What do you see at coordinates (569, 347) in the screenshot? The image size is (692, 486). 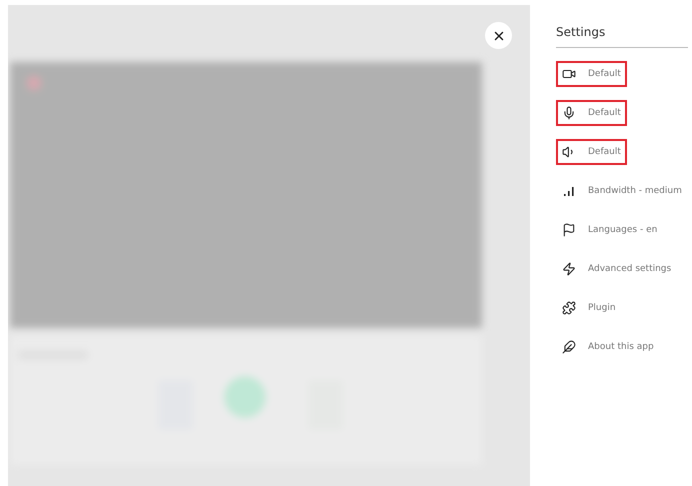 I see `feather-icon` at bounding box center [569, 347].